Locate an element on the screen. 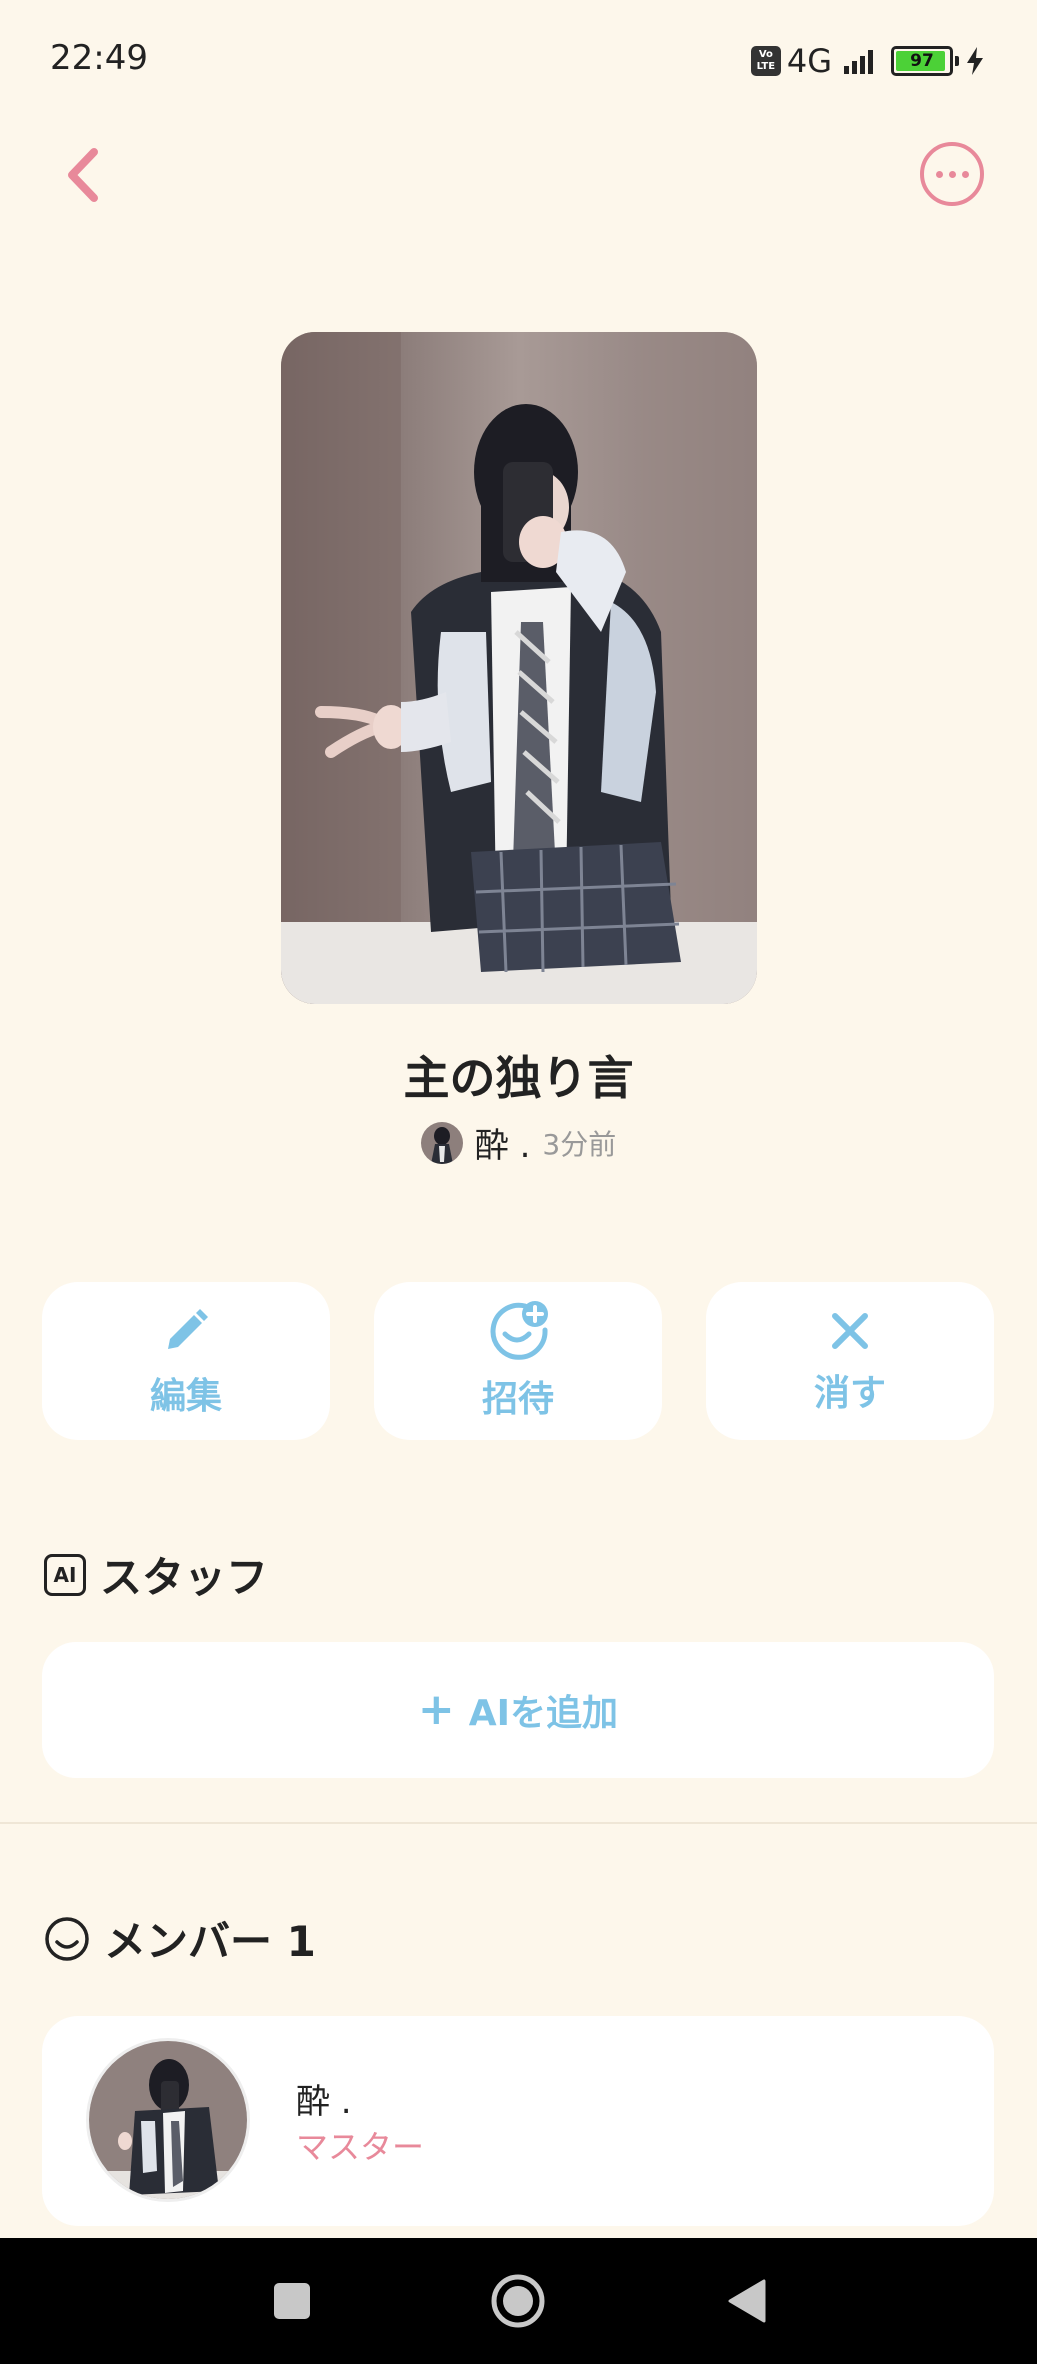 This screenshot has height=2364, width=1037. staff-heading-text: スタッフ is located at coordinates (184, 1577).